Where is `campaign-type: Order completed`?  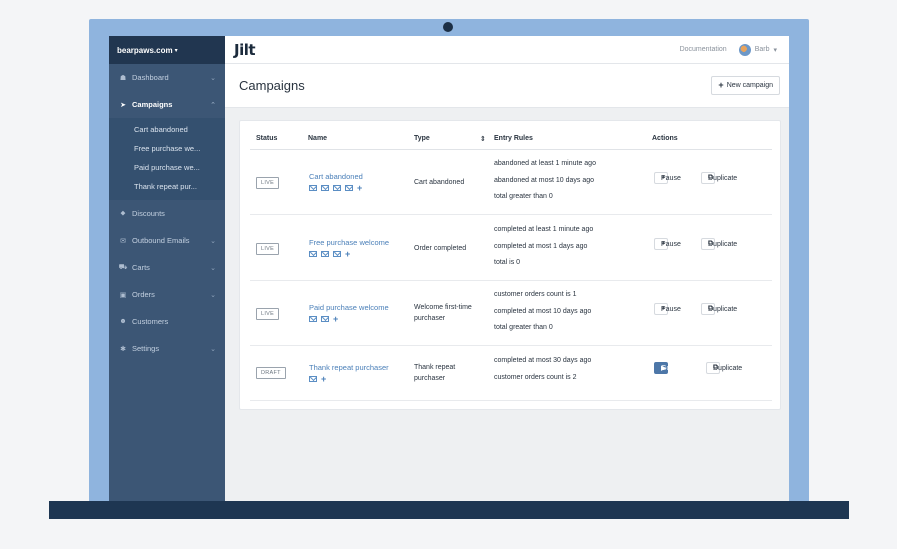 campaign-type: Order completed is located at coordinates (440, 248).